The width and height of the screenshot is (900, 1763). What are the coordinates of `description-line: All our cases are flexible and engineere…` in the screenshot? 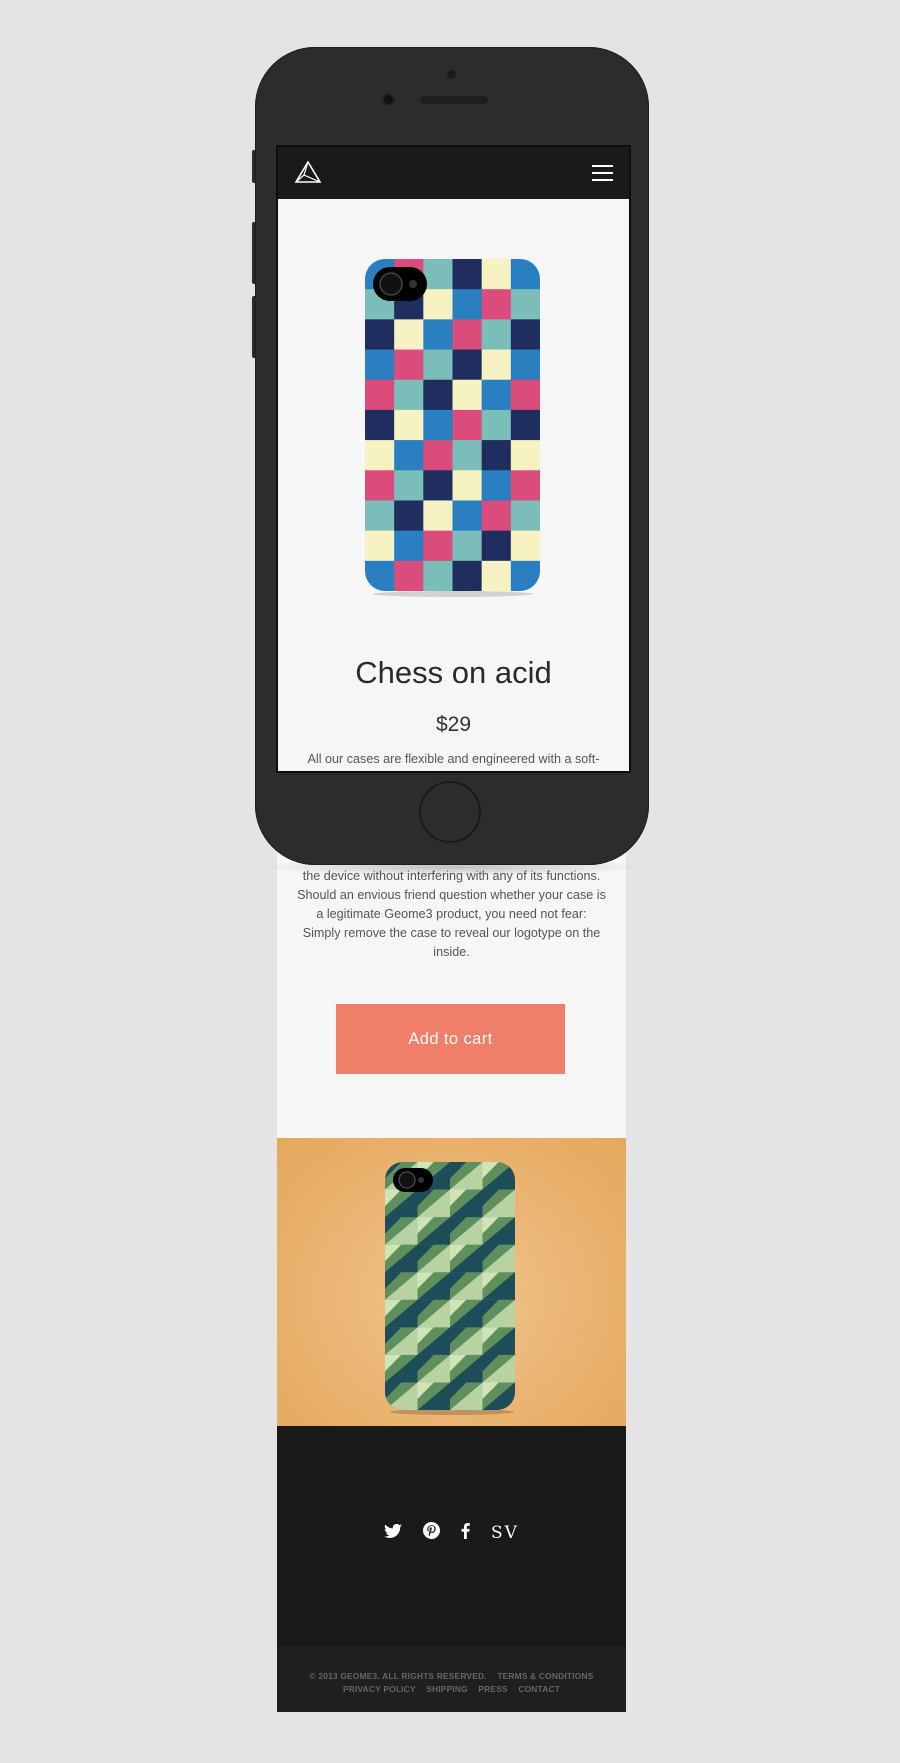 It's located at (453, 759).